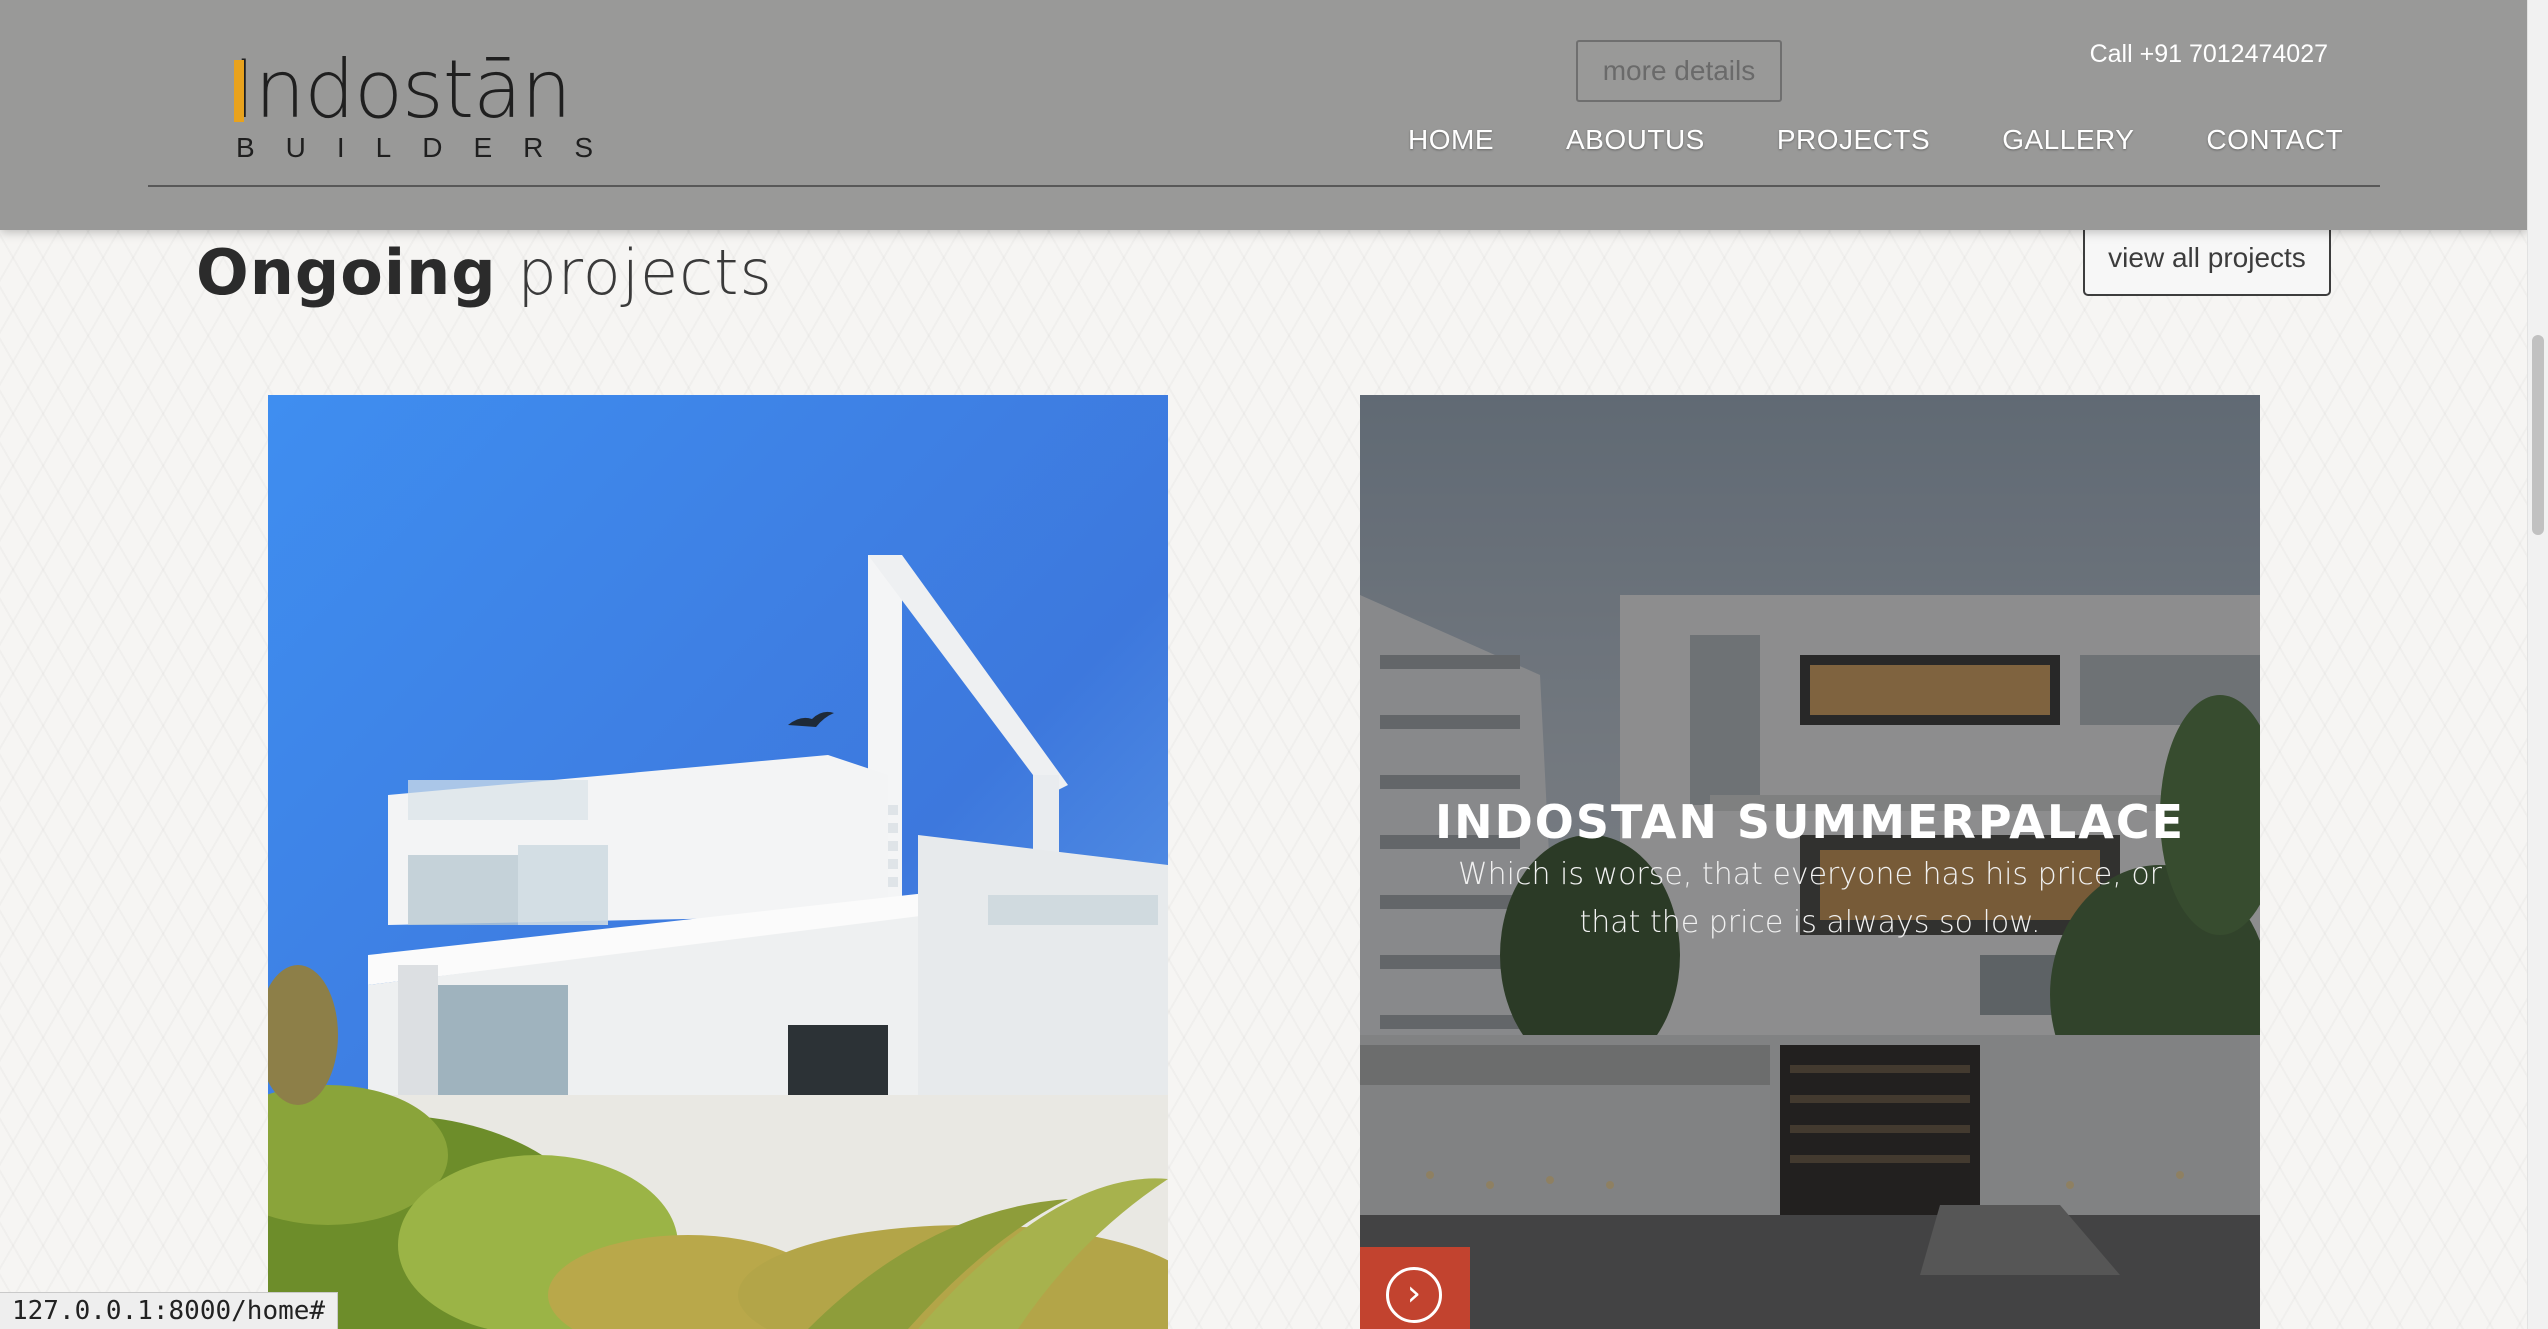  Describe the element at coordinates (2537, 664) in the screenshot. I see `page-scrollbar` at that location.